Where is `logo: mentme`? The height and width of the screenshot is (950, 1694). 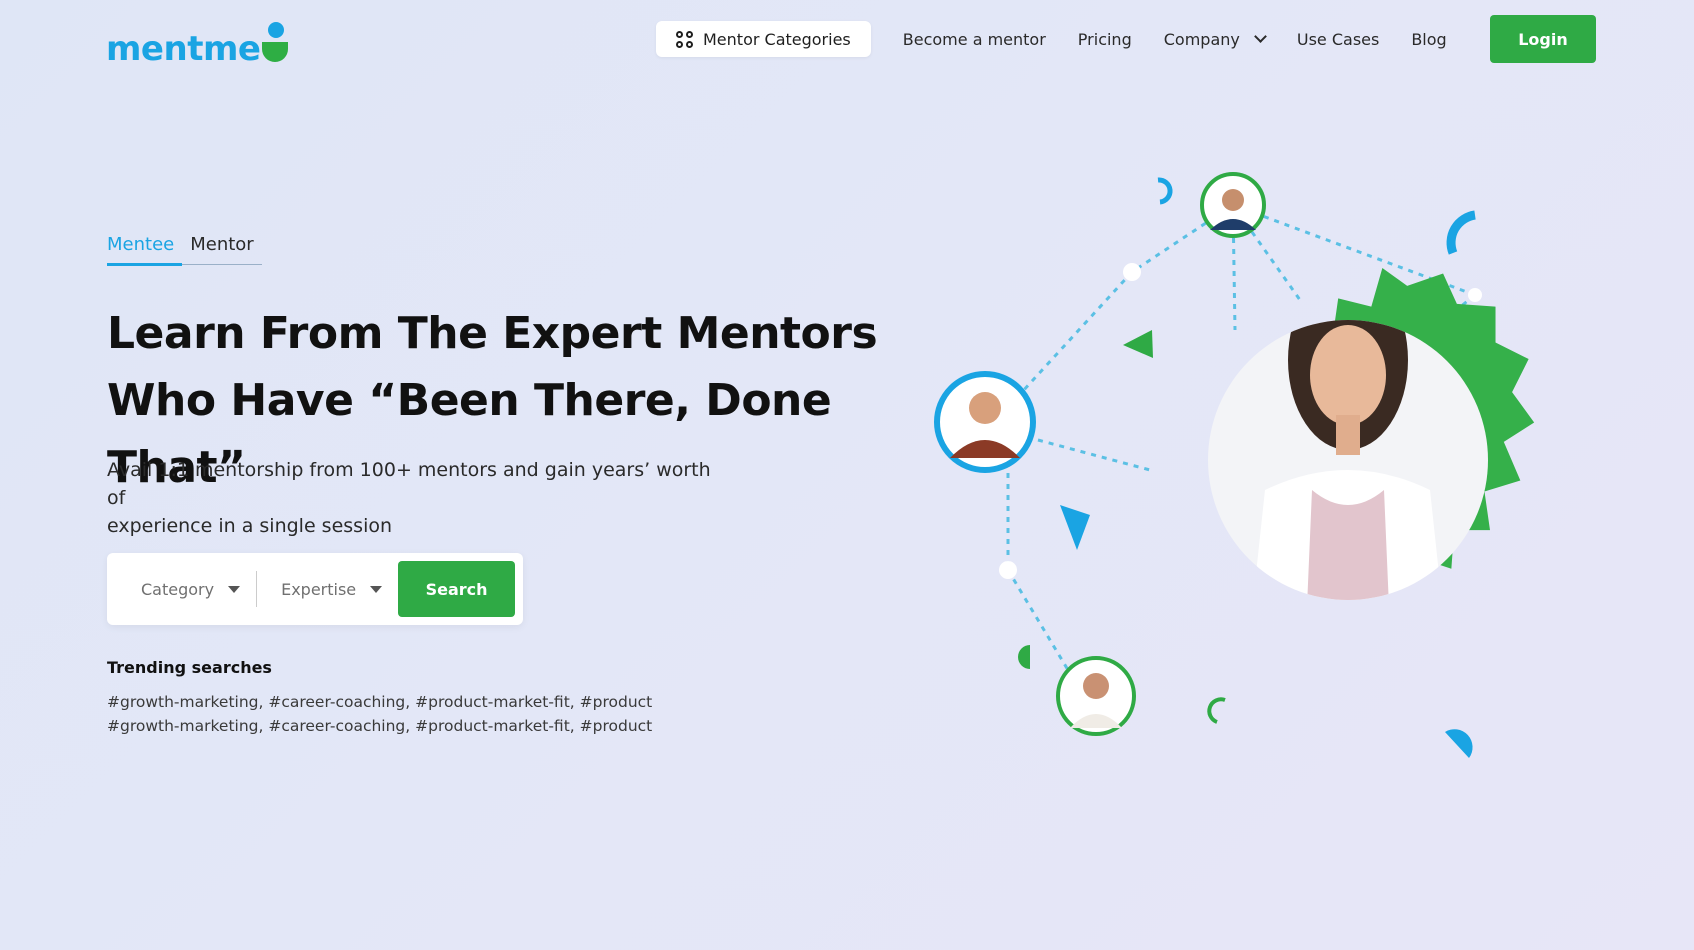 logo: mentme is located at coordinates (198, 41).